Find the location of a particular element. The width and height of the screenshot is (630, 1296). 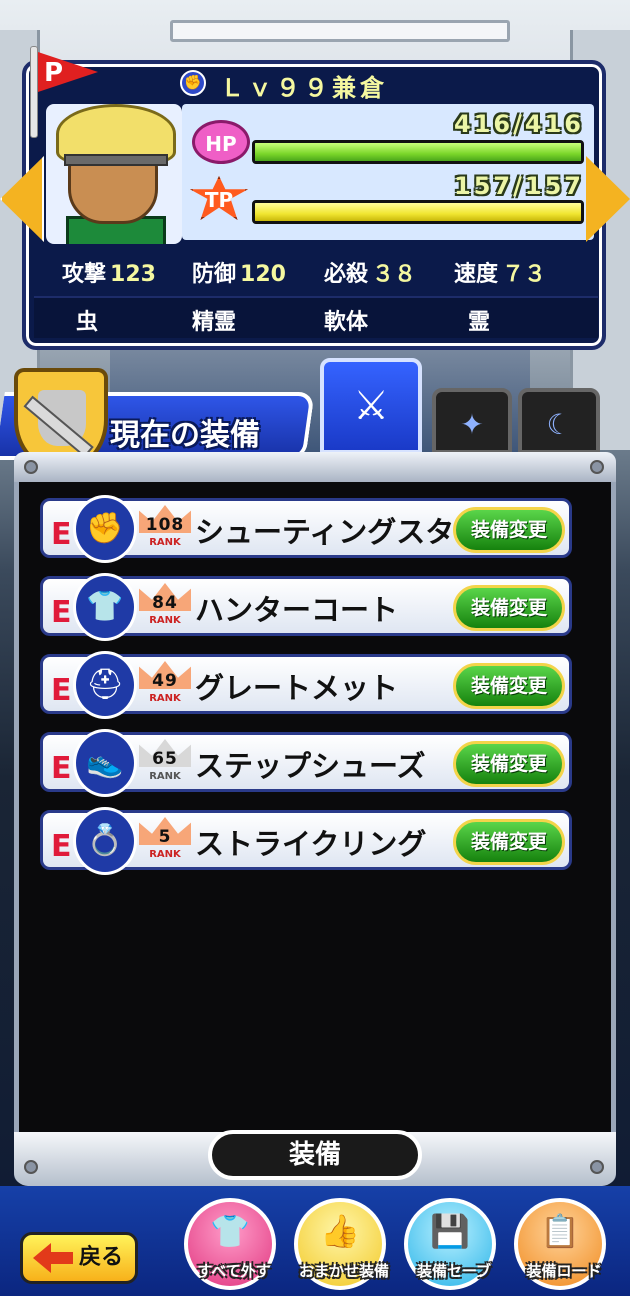

crescent-icon: ☾ is located at coordinates (559, 424).